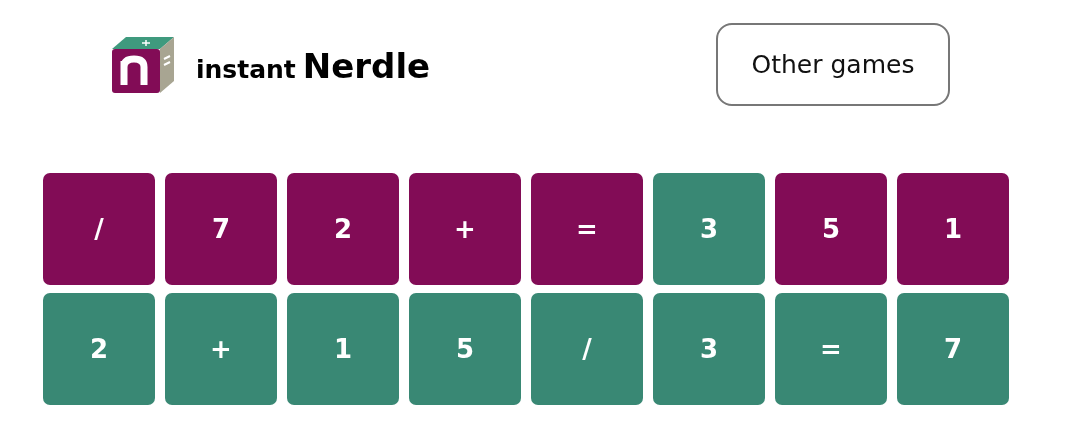  Describe the element at coordinates (246, 69) in the screenshot. I see `brand-prefix: instant` at that location.